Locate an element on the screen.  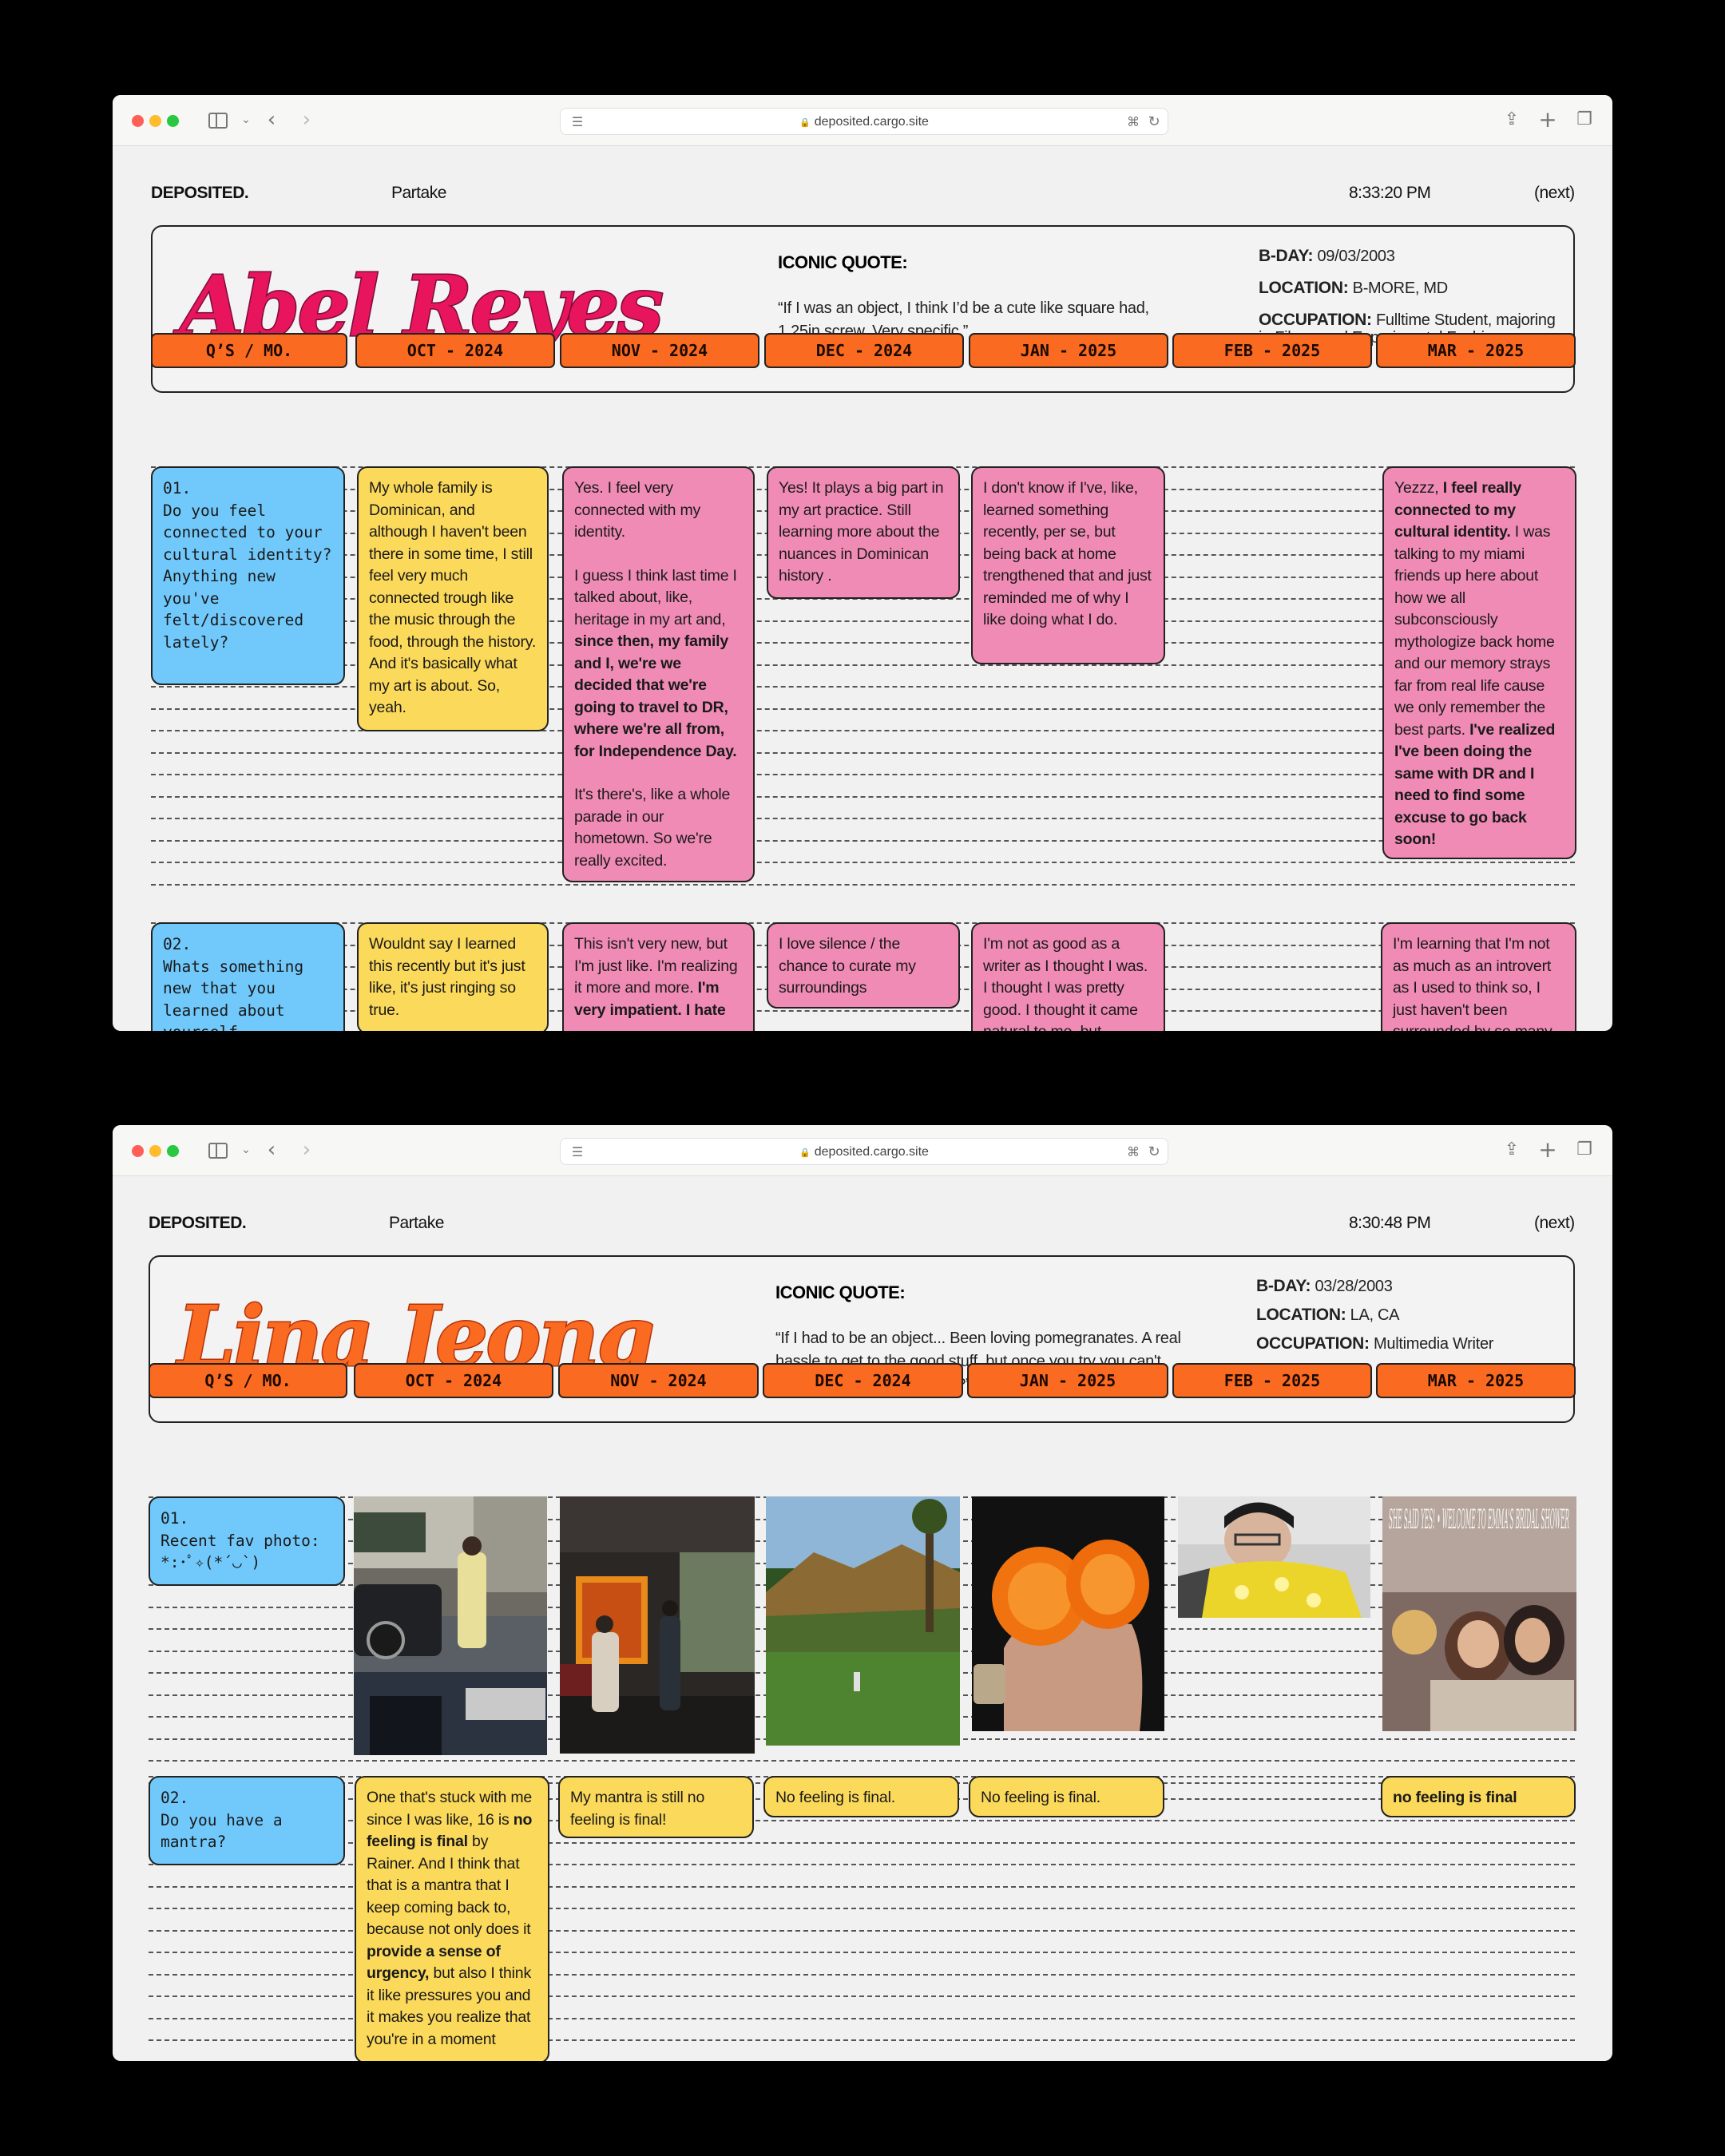
location-value: LA, CA is located at coordinates (1375, 1315).